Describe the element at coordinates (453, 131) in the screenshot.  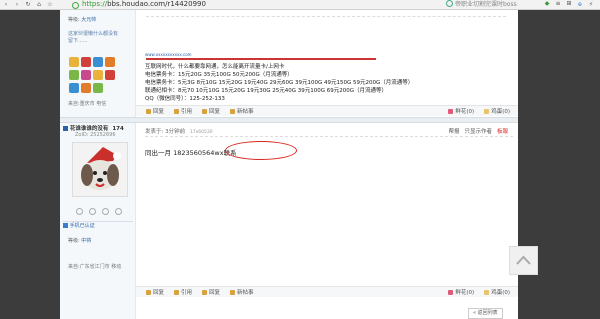
I see `help-link: 帮报` at that location.